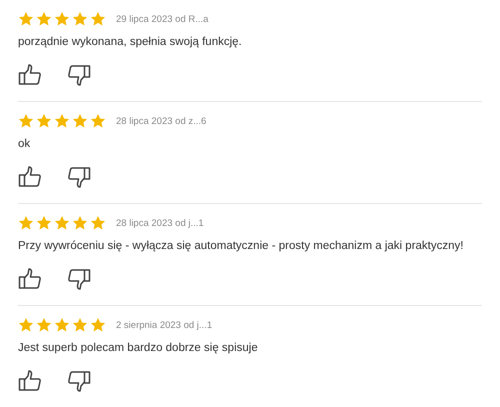  Describe the element at coordinates (130, 42) in the screenshot. I see `review-text: porządnie wykonana, spełnia swoją funkcję.` at that location.